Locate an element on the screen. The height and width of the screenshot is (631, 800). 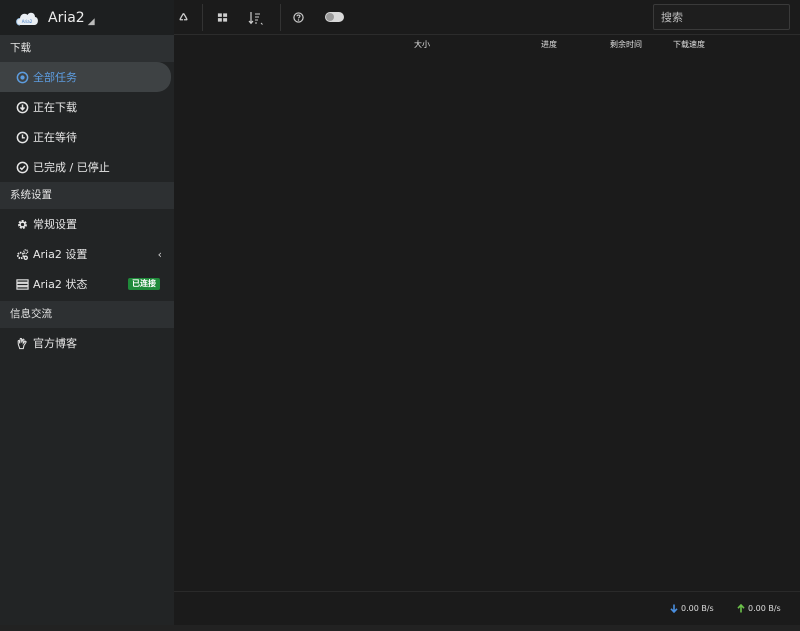
theme-toggle is located at coordinates (334, 17).